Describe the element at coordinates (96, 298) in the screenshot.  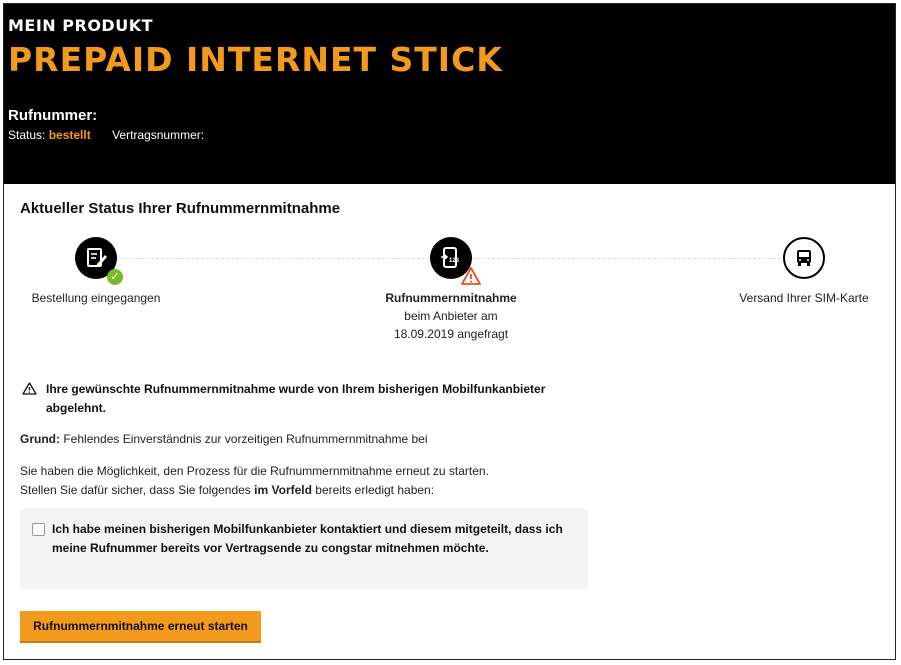
I see `step-label: Bestellung eingegangen` at that location.